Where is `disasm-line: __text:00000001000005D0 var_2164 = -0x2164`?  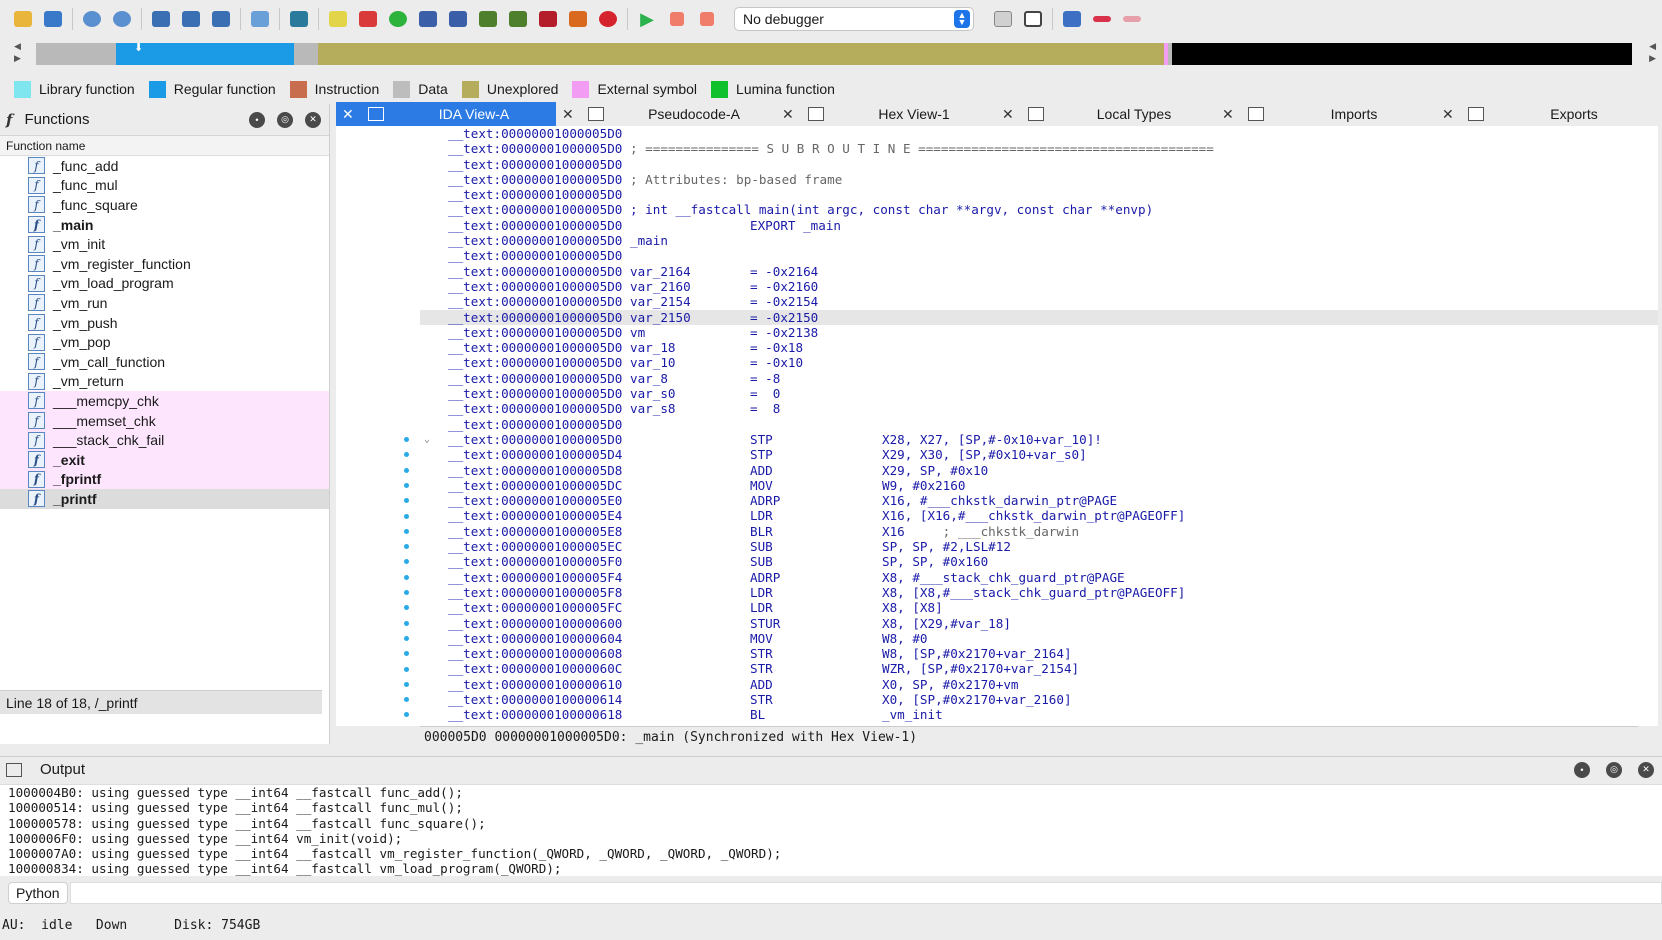 disasm-line: __text:00000001000005D0 var_2164 = -0x2164 is located at coordinates (1039, 271).